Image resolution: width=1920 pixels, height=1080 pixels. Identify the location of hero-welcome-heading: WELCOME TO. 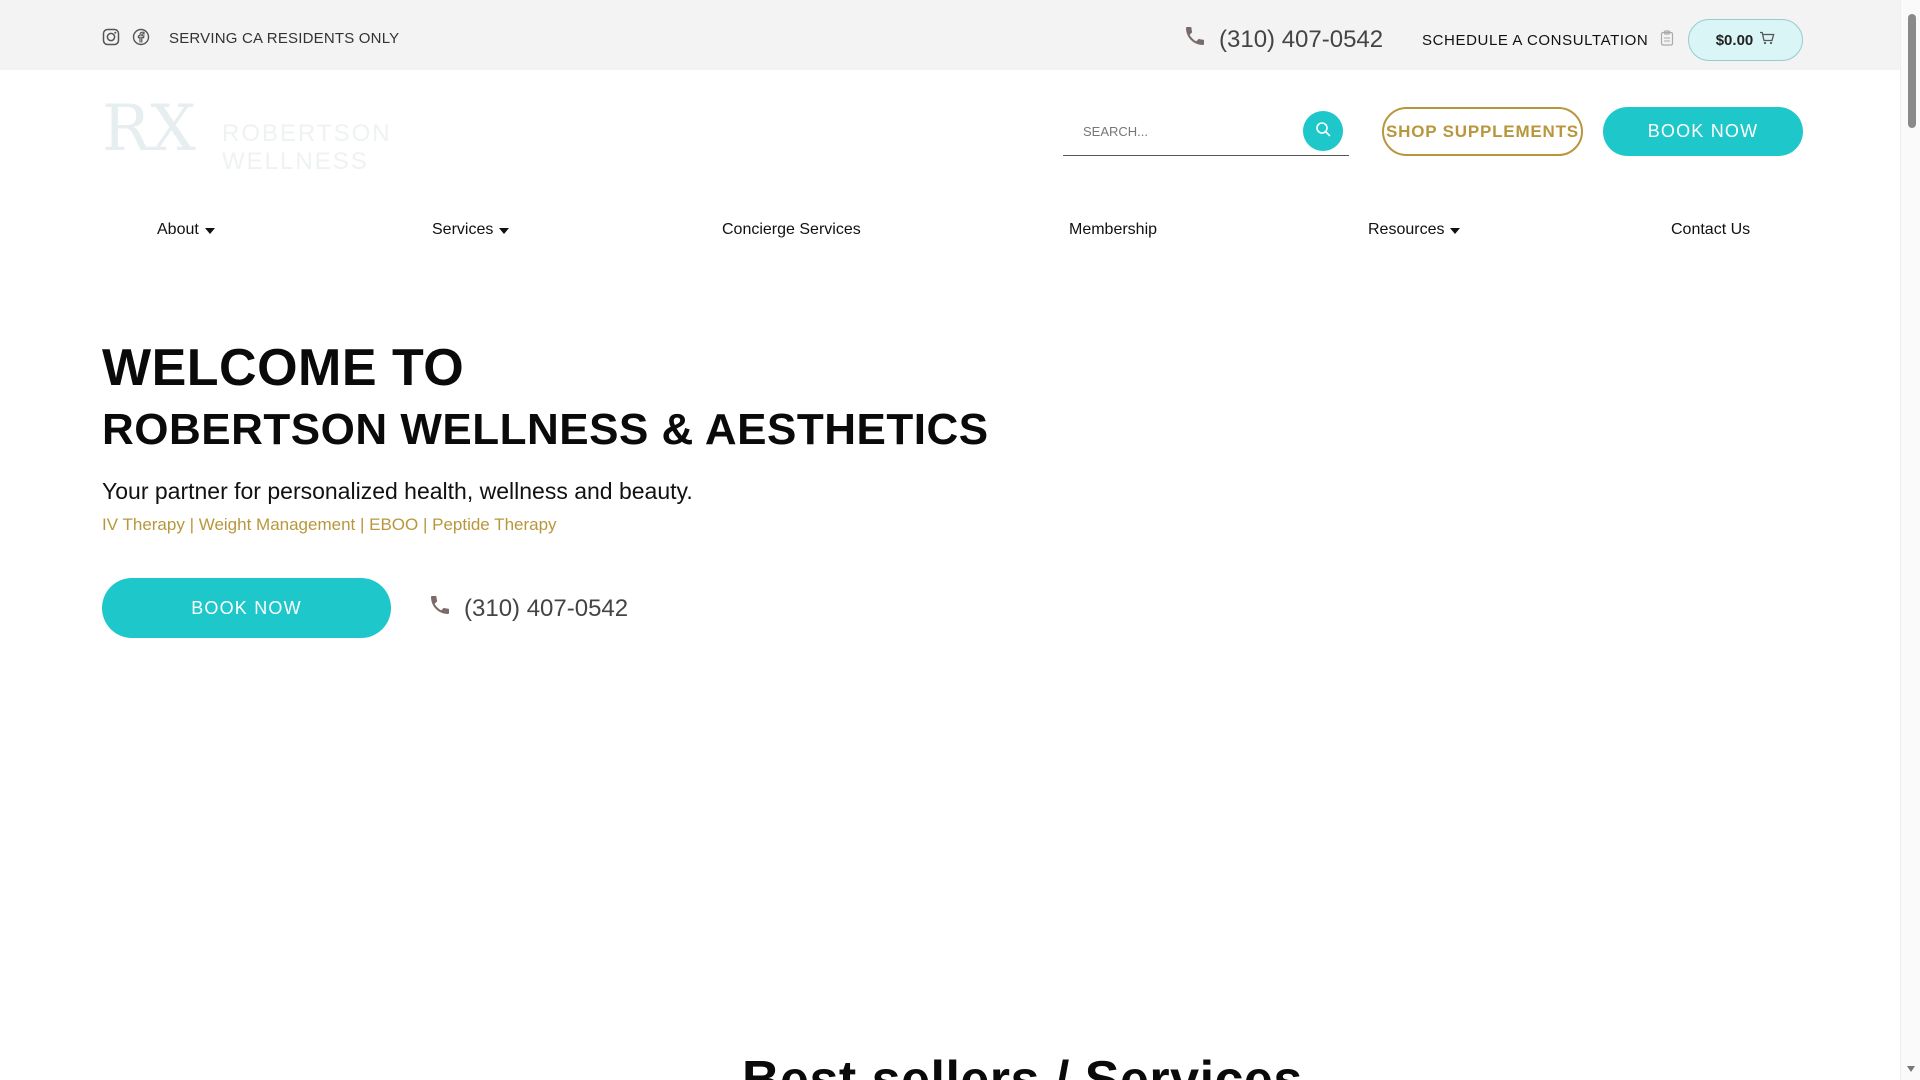
(283, 368).